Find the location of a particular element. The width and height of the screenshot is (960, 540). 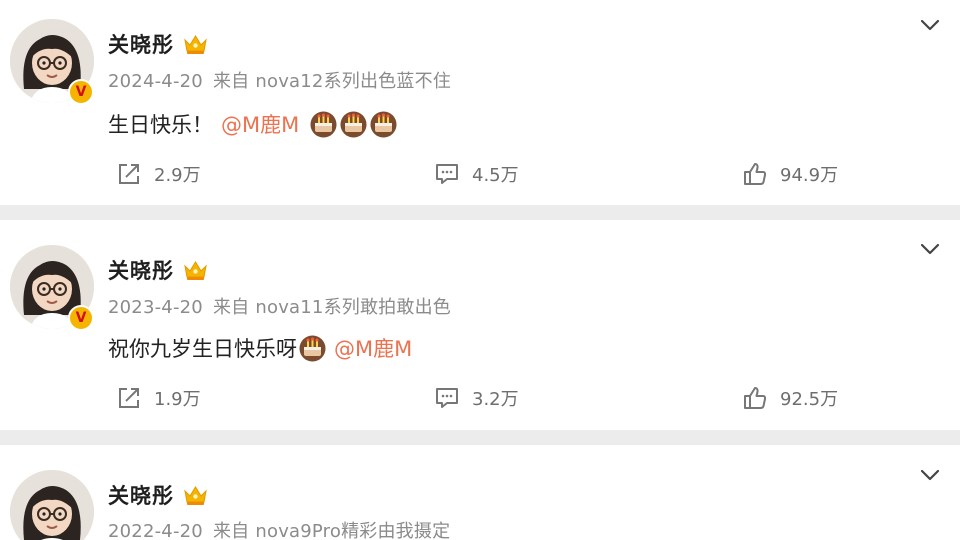

post-meta: 2022-4-20 来自 nova9Pro精彩由我摄定 is located at coordinates (279, 528).